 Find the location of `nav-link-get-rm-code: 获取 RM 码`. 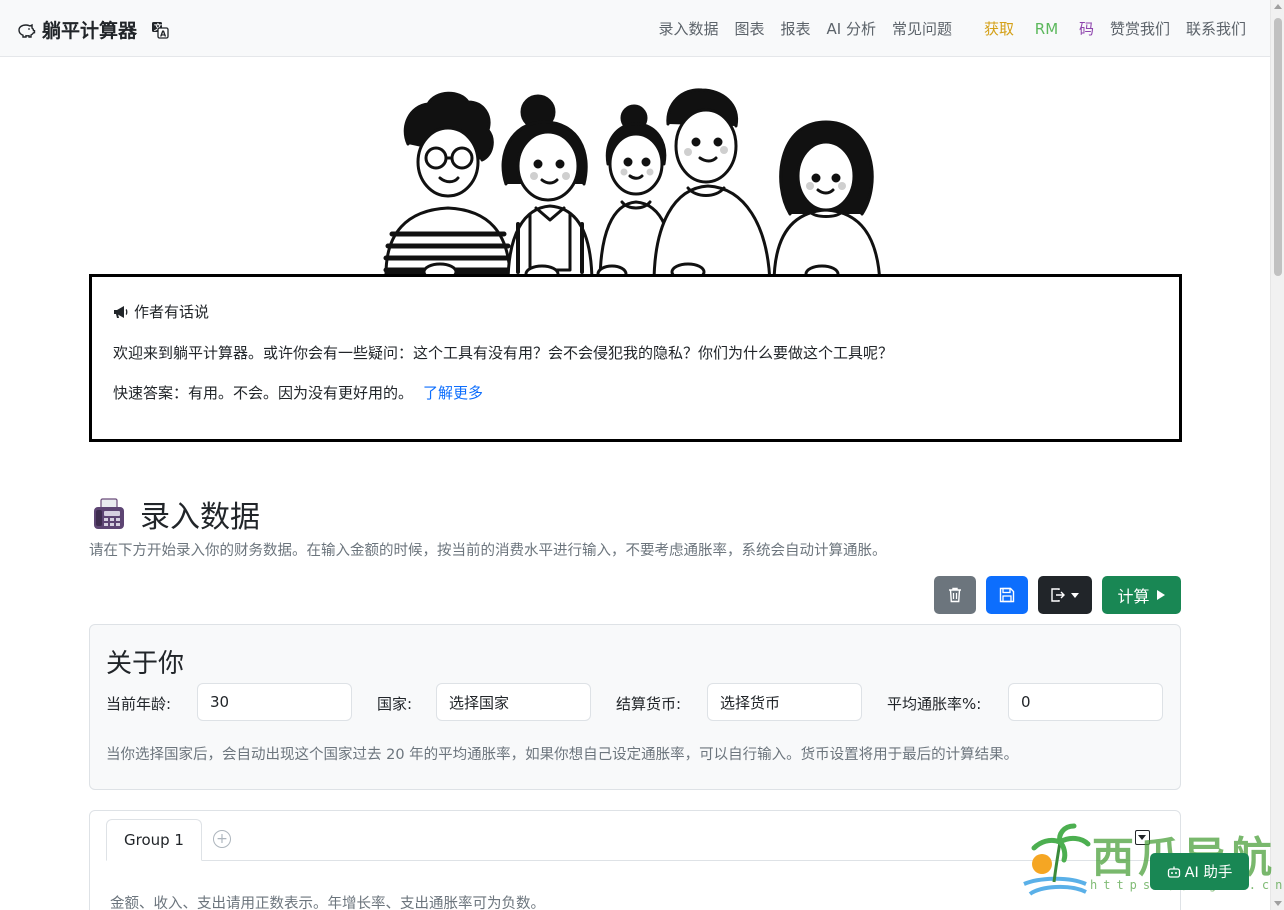

nav-link-get-rm-code: 获取 RM 码 is located at coordinates (1031, 28).